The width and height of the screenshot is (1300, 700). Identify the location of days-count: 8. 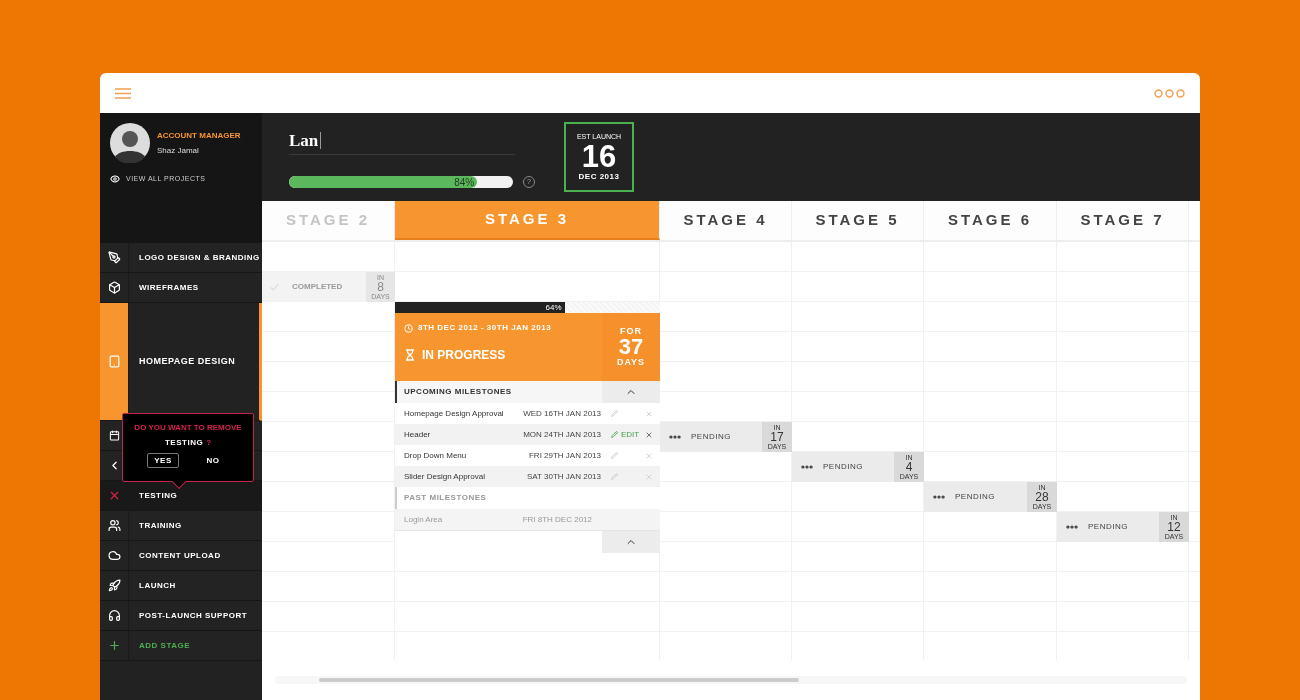
(380, 287).